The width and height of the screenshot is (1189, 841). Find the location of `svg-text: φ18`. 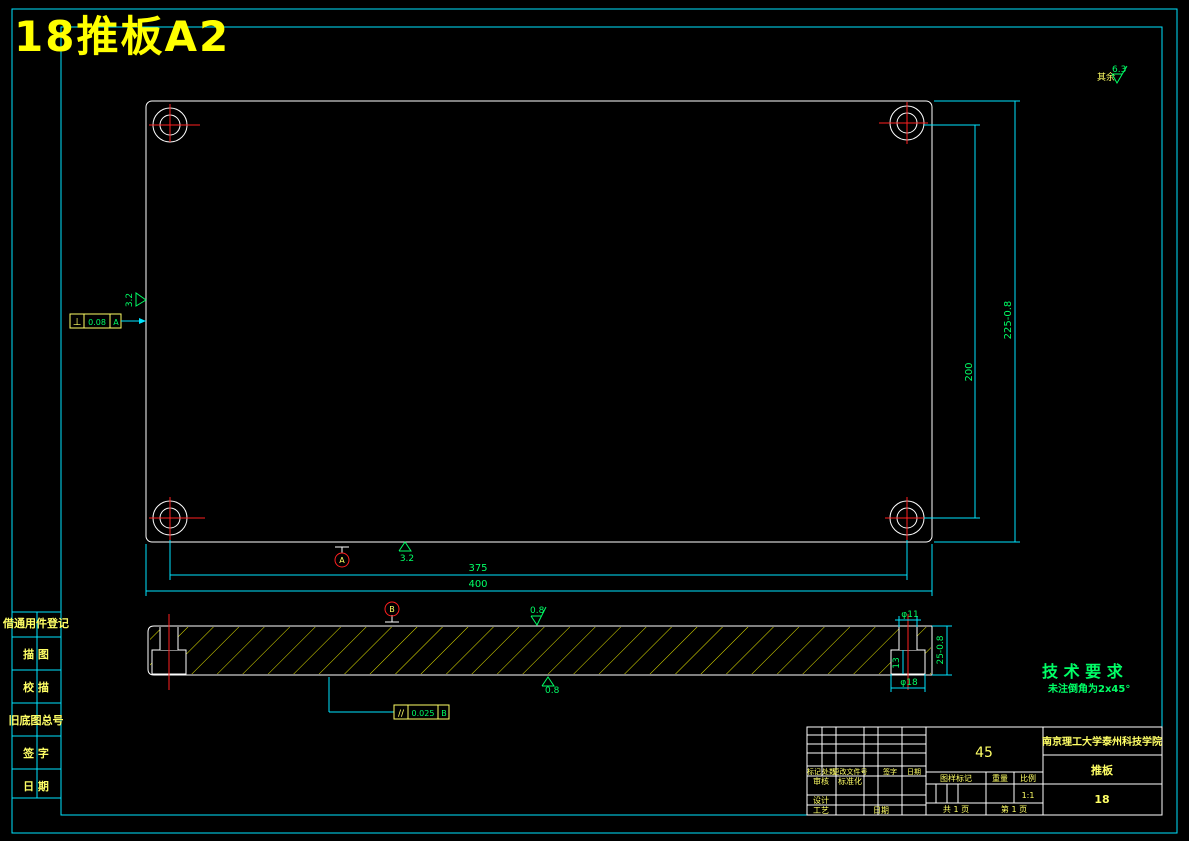

svg-text: φ18 is located at coordinates (909, 683).